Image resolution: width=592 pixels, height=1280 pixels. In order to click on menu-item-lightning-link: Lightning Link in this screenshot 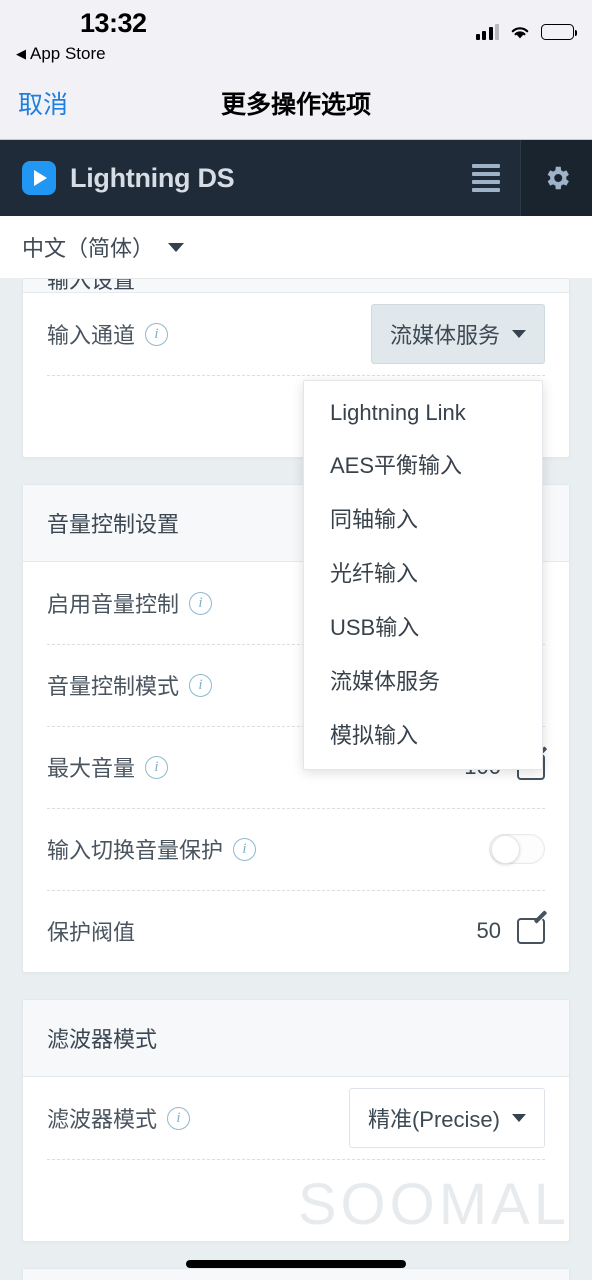, I will do `click(423, 413)`.